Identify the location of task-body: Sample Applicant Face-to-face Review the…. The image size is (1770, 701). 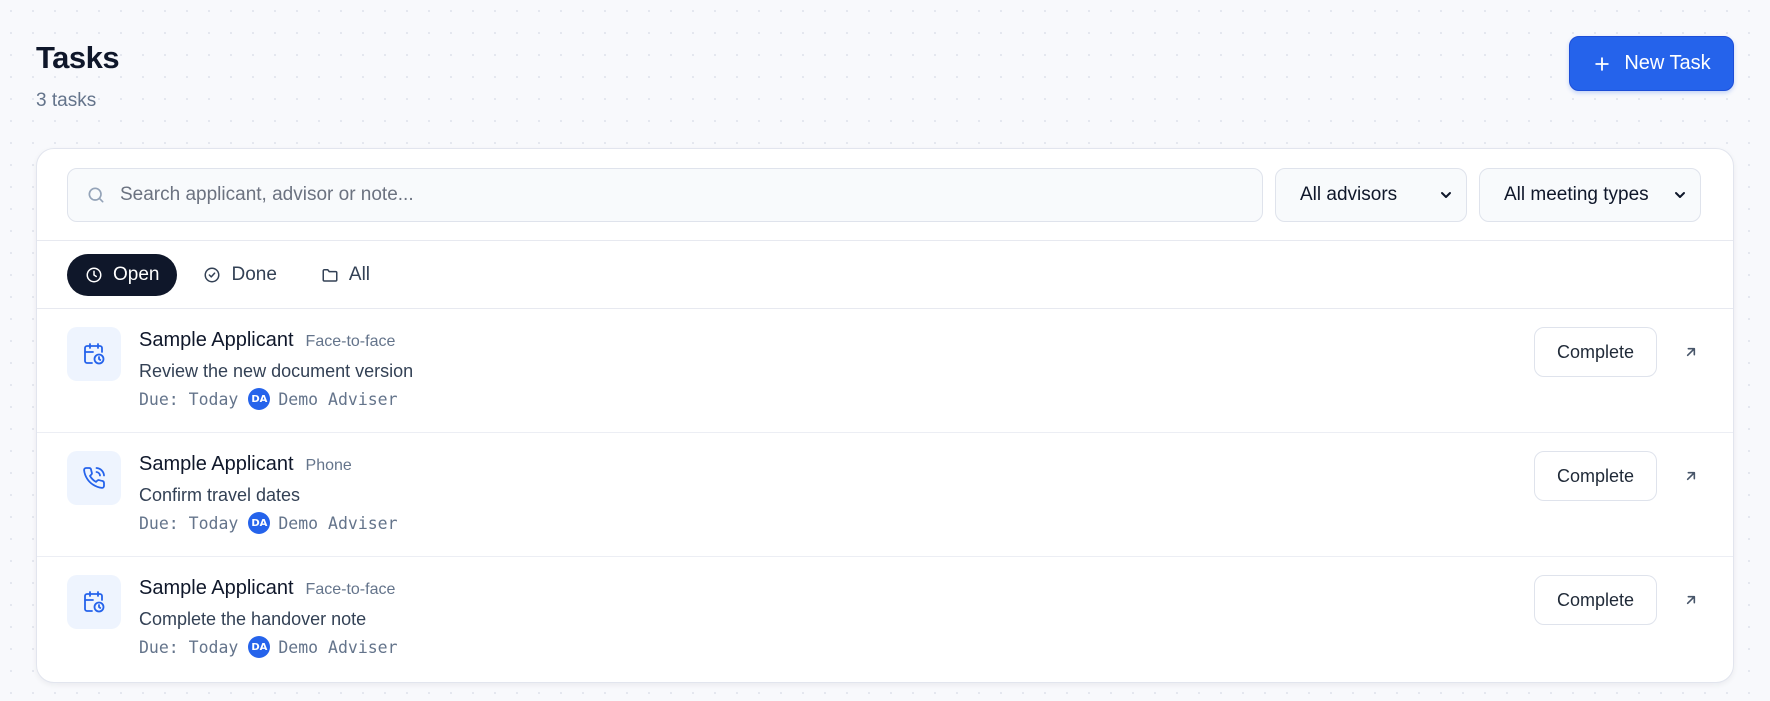
(276, 368).